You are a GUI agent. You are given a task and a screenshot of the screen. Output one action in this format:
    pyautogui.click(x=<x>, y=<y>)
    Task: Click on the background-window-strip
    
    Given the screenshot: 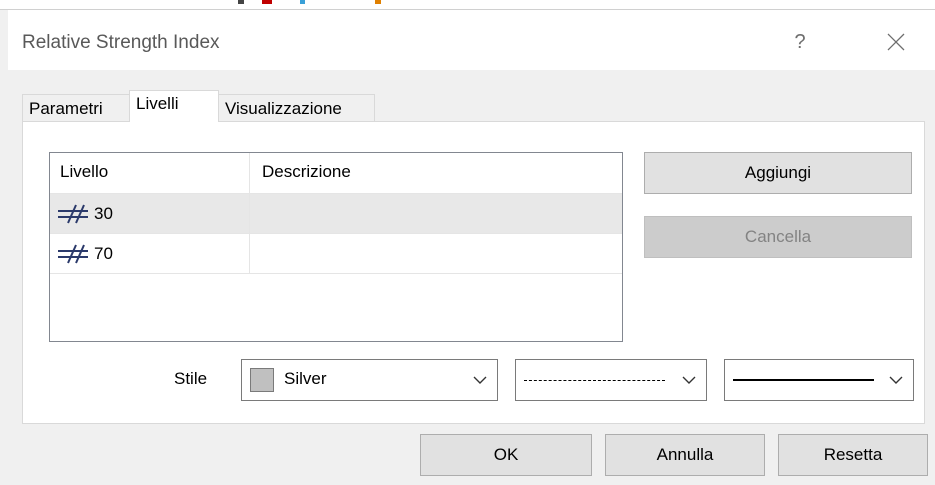 What is the action you would take?
    pyautogui.click(x=467, y=5)
    